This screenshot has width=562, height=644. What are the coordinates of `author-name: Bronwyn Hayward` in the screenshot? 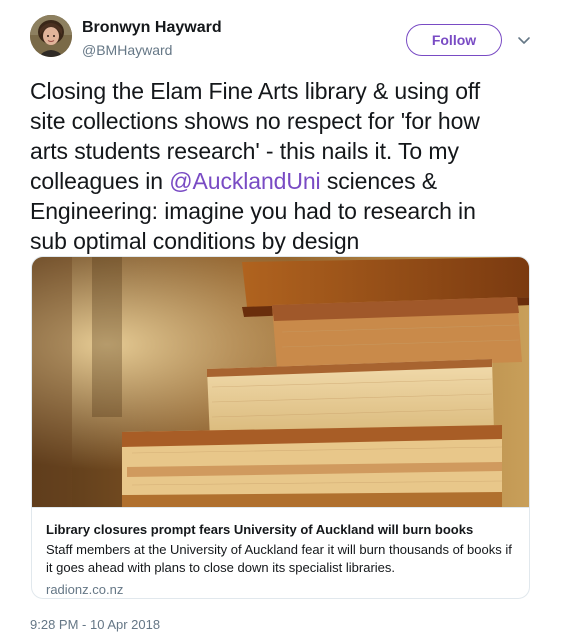 It's located at (152, 28).